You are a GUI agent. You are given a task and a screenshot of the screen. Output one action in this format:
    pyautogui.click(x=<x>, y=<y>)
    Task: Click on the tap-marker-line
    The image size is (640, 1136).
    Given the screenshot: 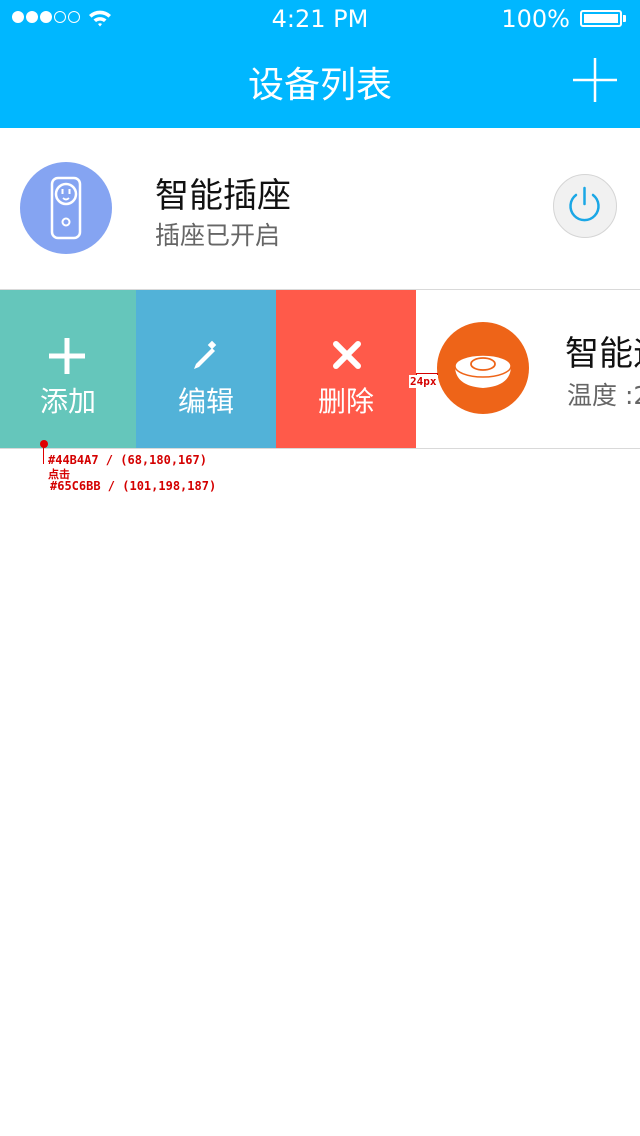 What is the action you would take?
    pyautogui.click(x=43, y=455)
    